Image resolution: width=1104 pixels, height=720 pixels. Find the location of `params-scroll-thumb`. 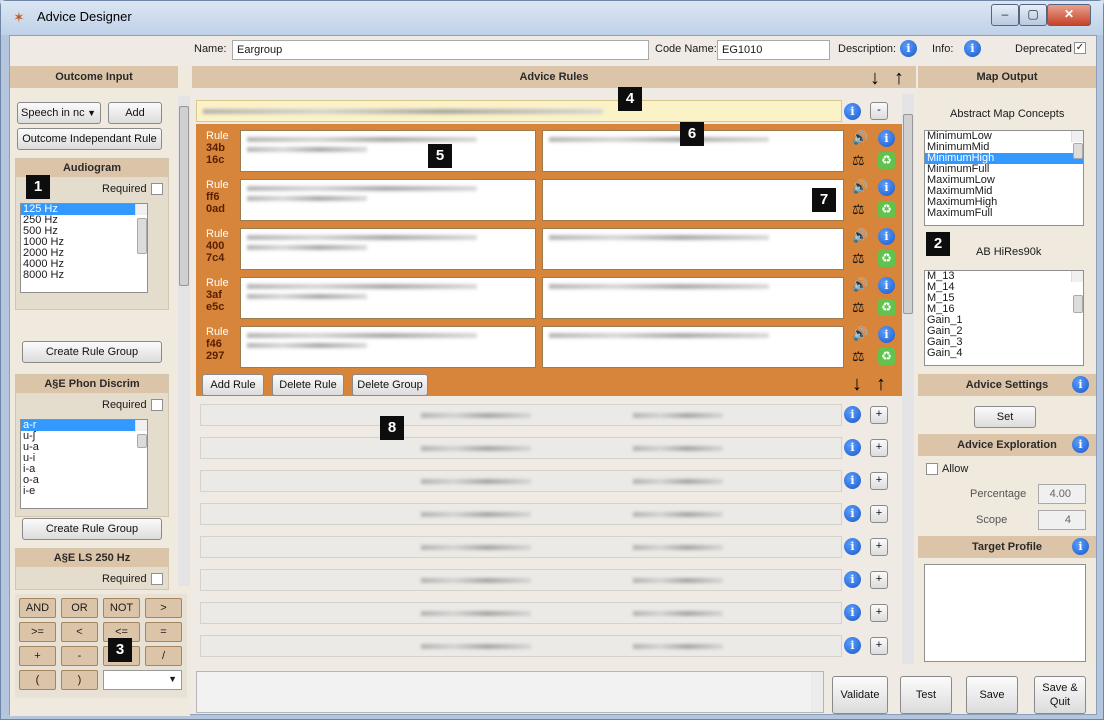

params-scroll-thumb is located at coordinates (1078, 304).